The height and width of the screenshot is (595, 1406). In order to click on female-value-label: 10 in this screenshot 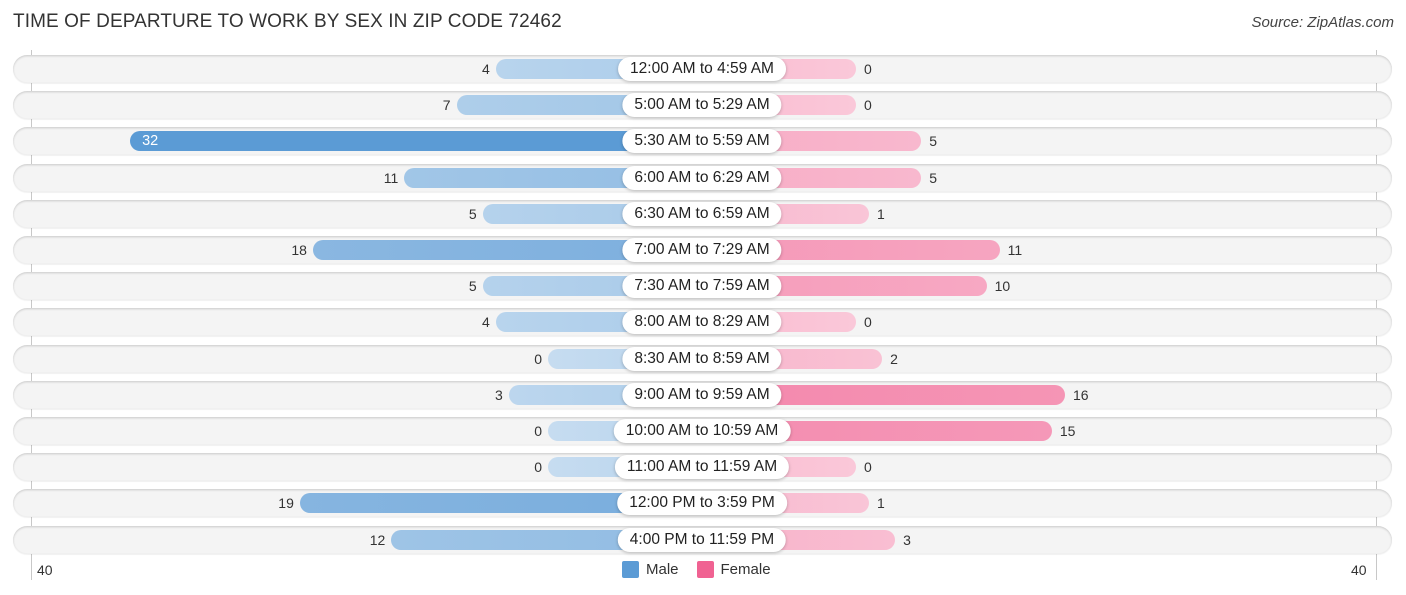, I will do `click(1002, 286)`.